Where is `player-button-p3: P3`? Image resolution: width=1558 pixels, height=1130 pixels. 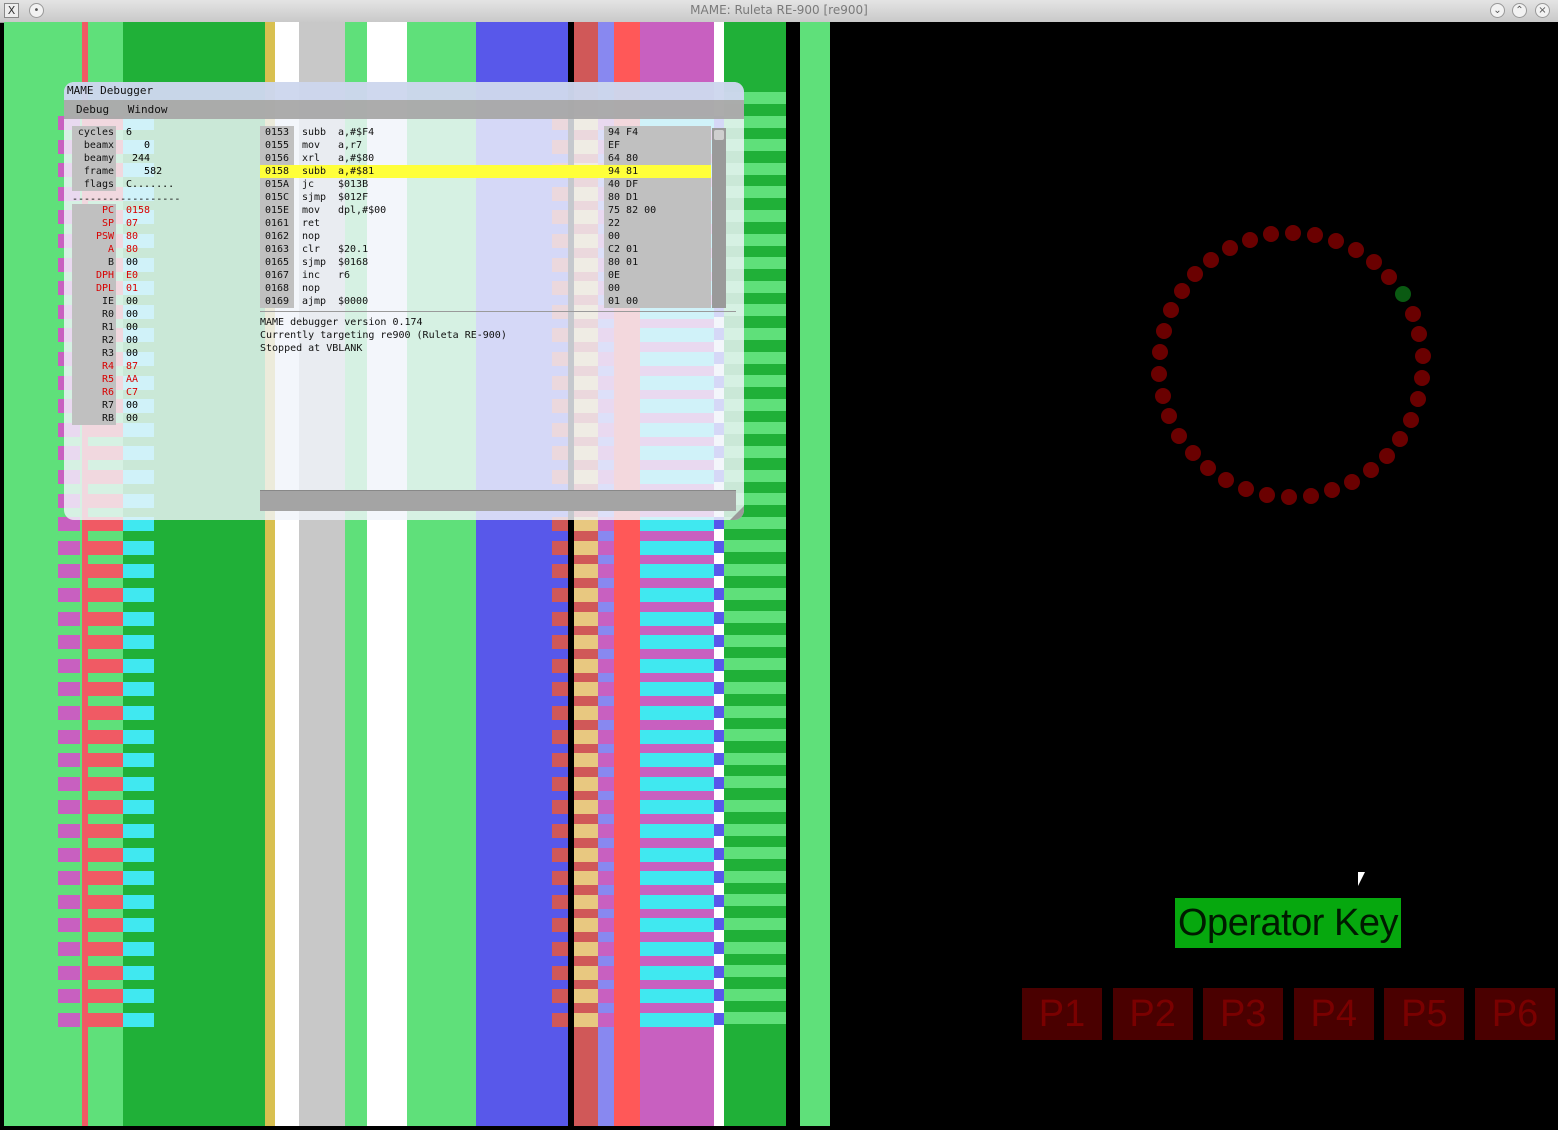
player-button-p3: P3 is located at coordinates (1243, 1014).